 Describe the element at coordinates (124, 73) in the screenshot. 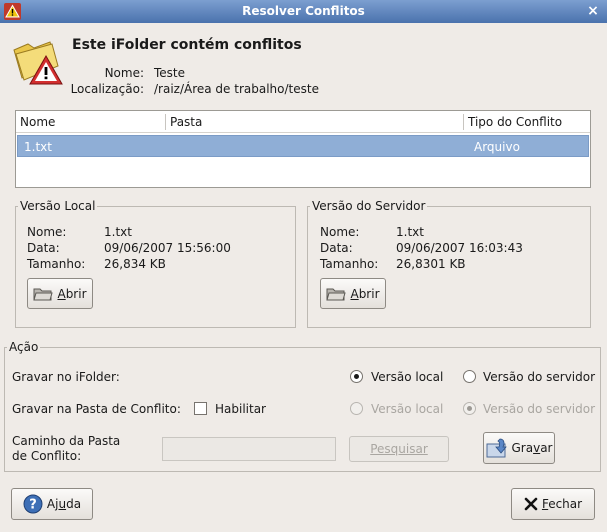

I see `ifolder-name-label: Nome:` at that location.